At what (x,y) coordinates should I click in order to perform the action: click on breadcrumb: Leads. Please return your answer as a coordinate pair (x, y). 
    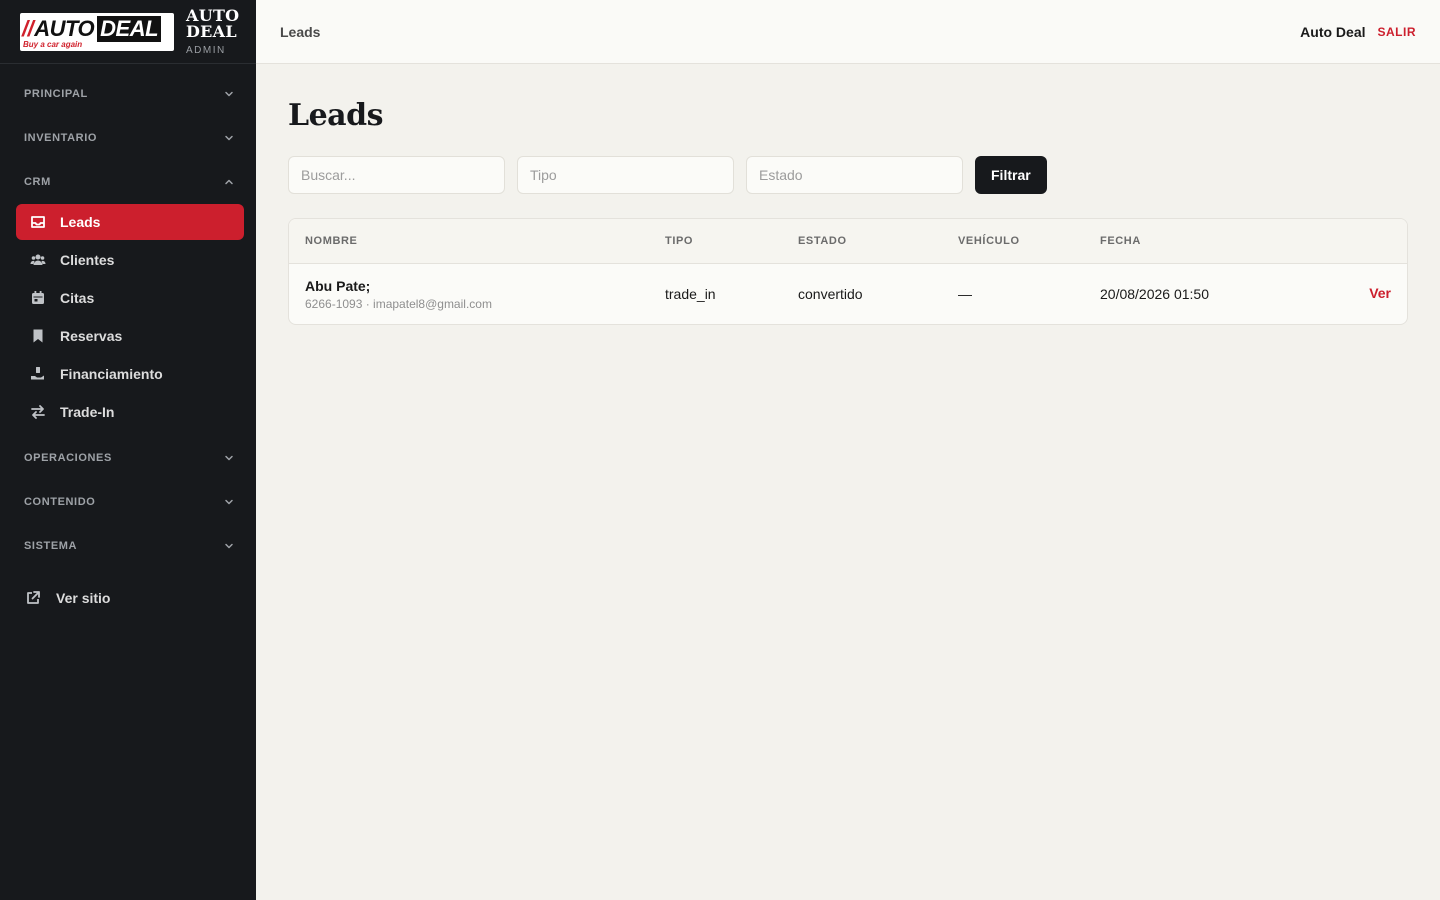
    Looking at the image, I should click on (300, 31).